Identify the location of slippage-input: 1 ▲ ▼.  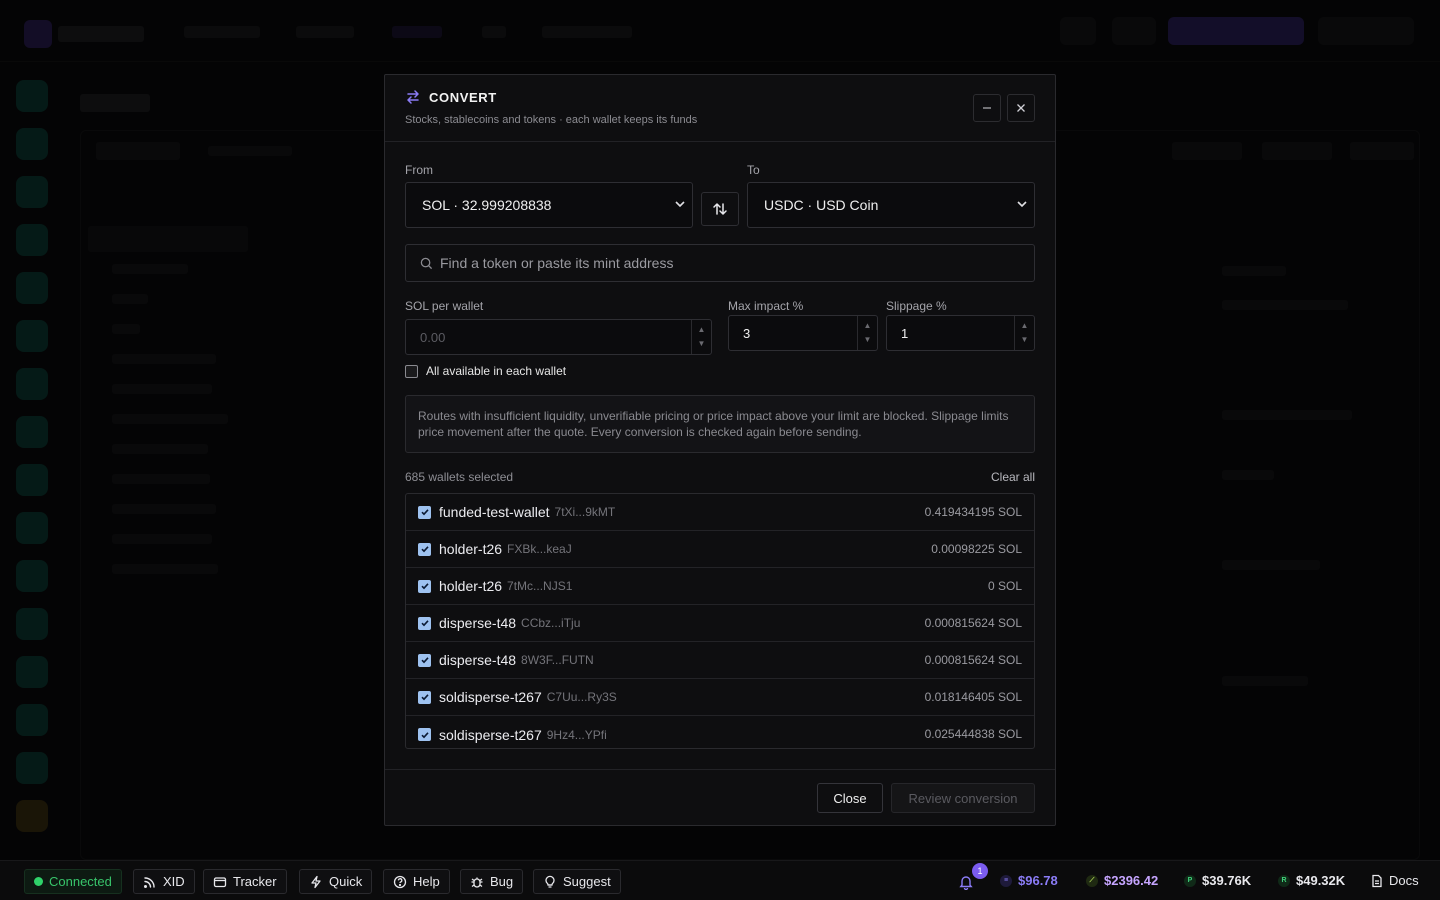
(960, 333).